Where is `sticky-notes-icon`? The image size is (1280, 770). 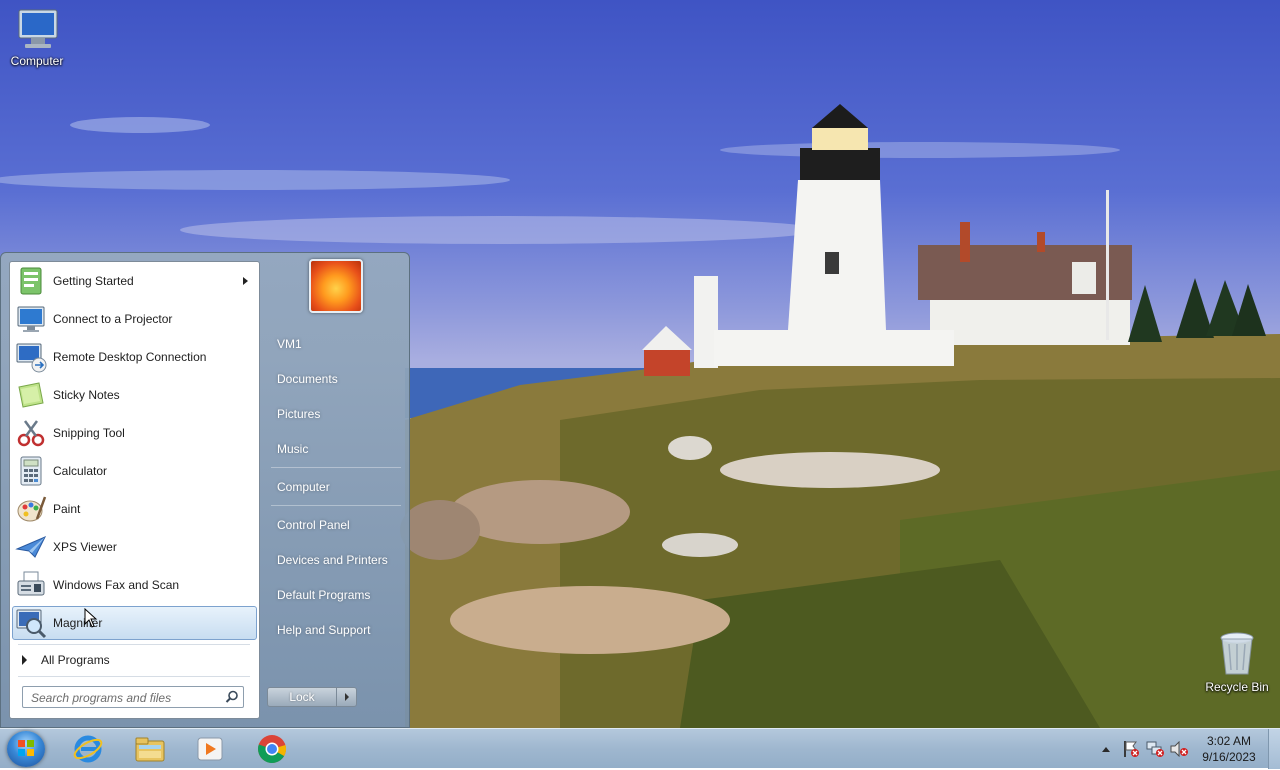 sticky-notes-icon is located at coordinates (31, 395).